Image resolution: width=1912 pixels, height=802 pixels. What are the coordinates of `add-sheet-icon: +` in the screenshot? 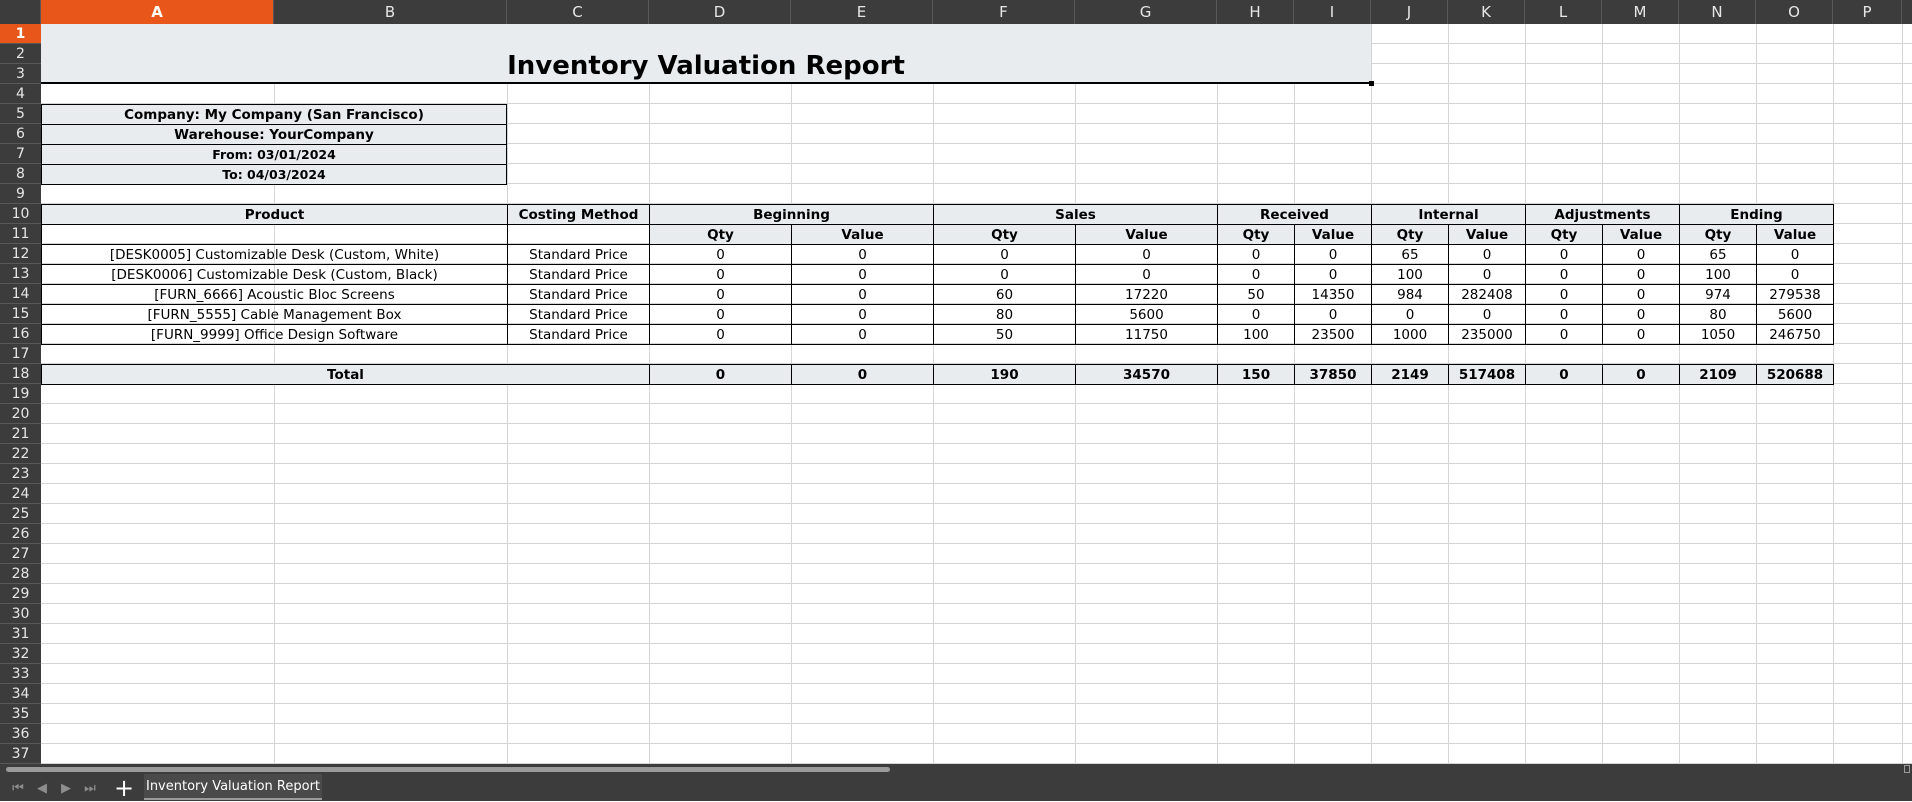 It's located at (124, 788).